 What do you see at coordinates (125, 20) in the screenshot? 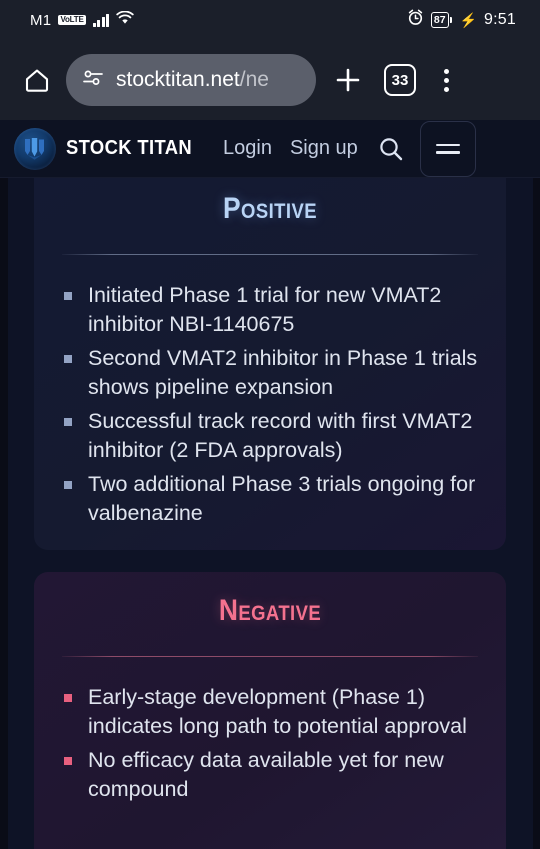
I see `wifi-icon` at bounding box center [125, 20].